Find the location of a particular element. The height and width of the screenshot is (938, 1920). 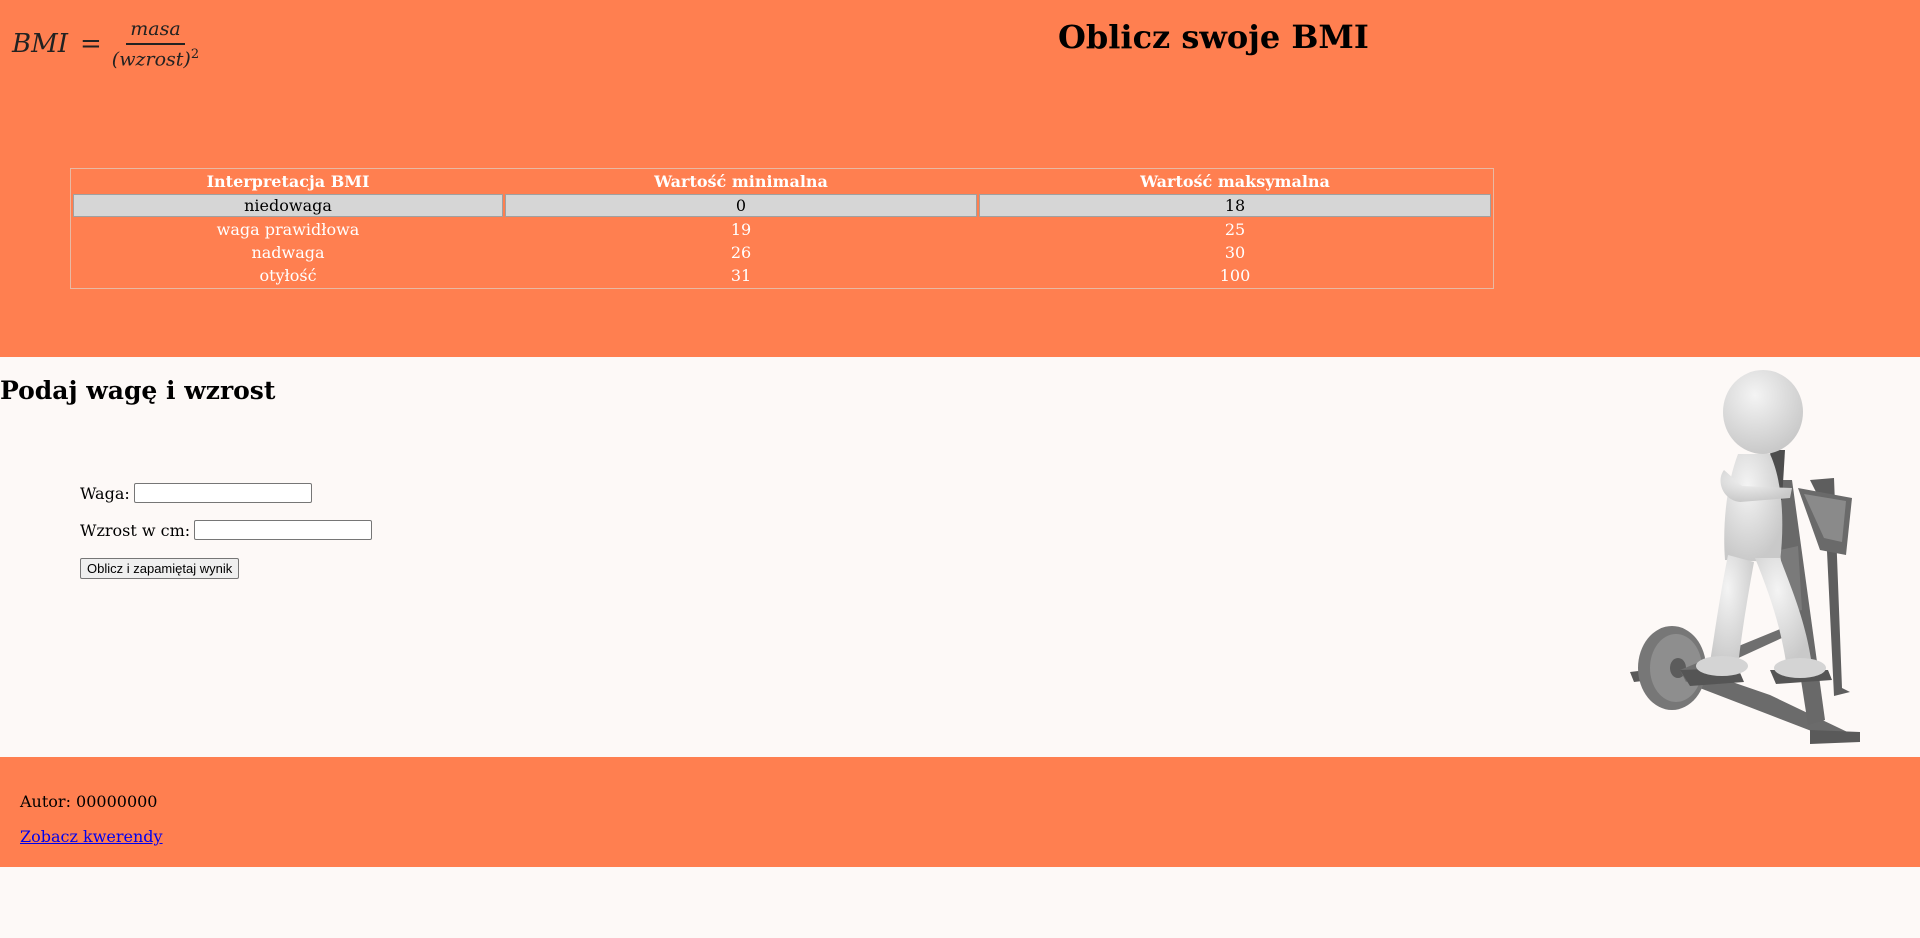

calculate-button: Oblicz i zapamiętaj wynik is located at coordinates (160, 568).